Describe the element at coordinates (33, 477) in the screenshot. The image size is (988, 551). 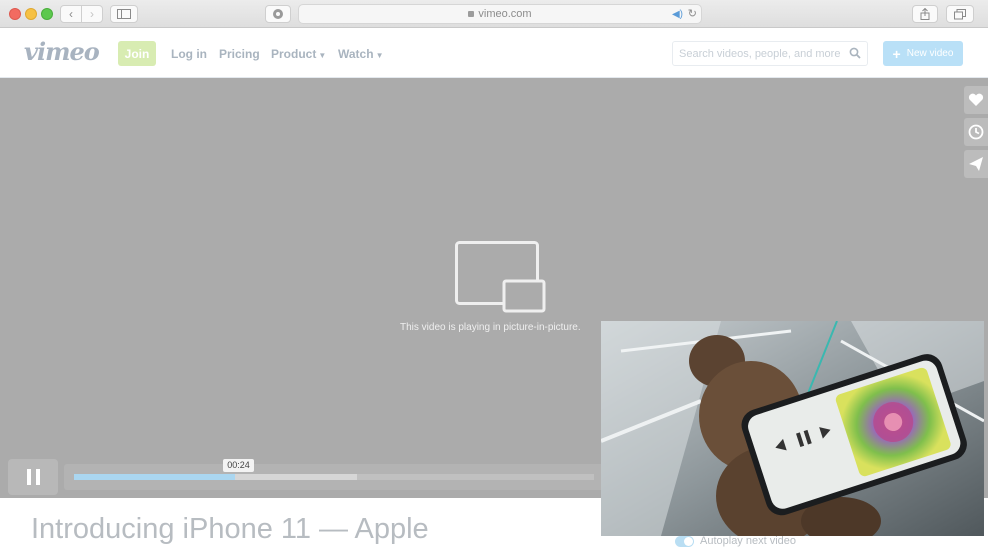
I see `pause-button` at that location.